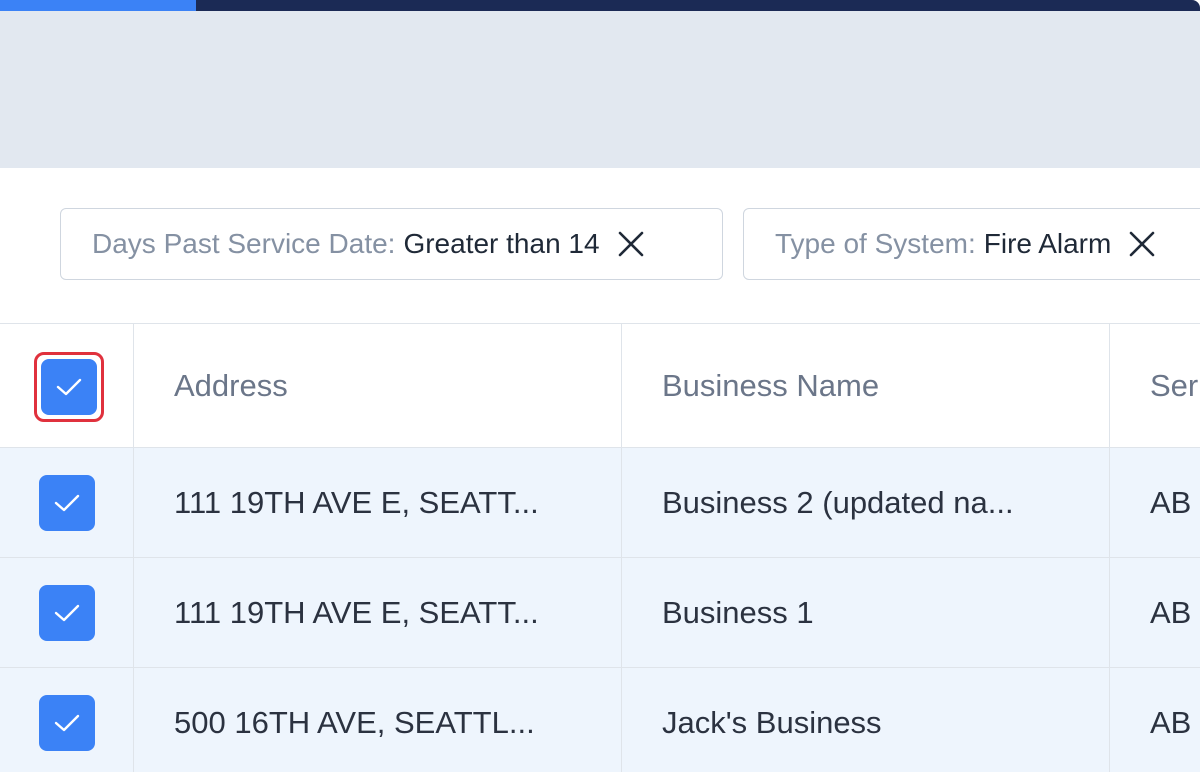 The image size is (1200, 772). I want to click on select-all-highlight, so click(69, 387).